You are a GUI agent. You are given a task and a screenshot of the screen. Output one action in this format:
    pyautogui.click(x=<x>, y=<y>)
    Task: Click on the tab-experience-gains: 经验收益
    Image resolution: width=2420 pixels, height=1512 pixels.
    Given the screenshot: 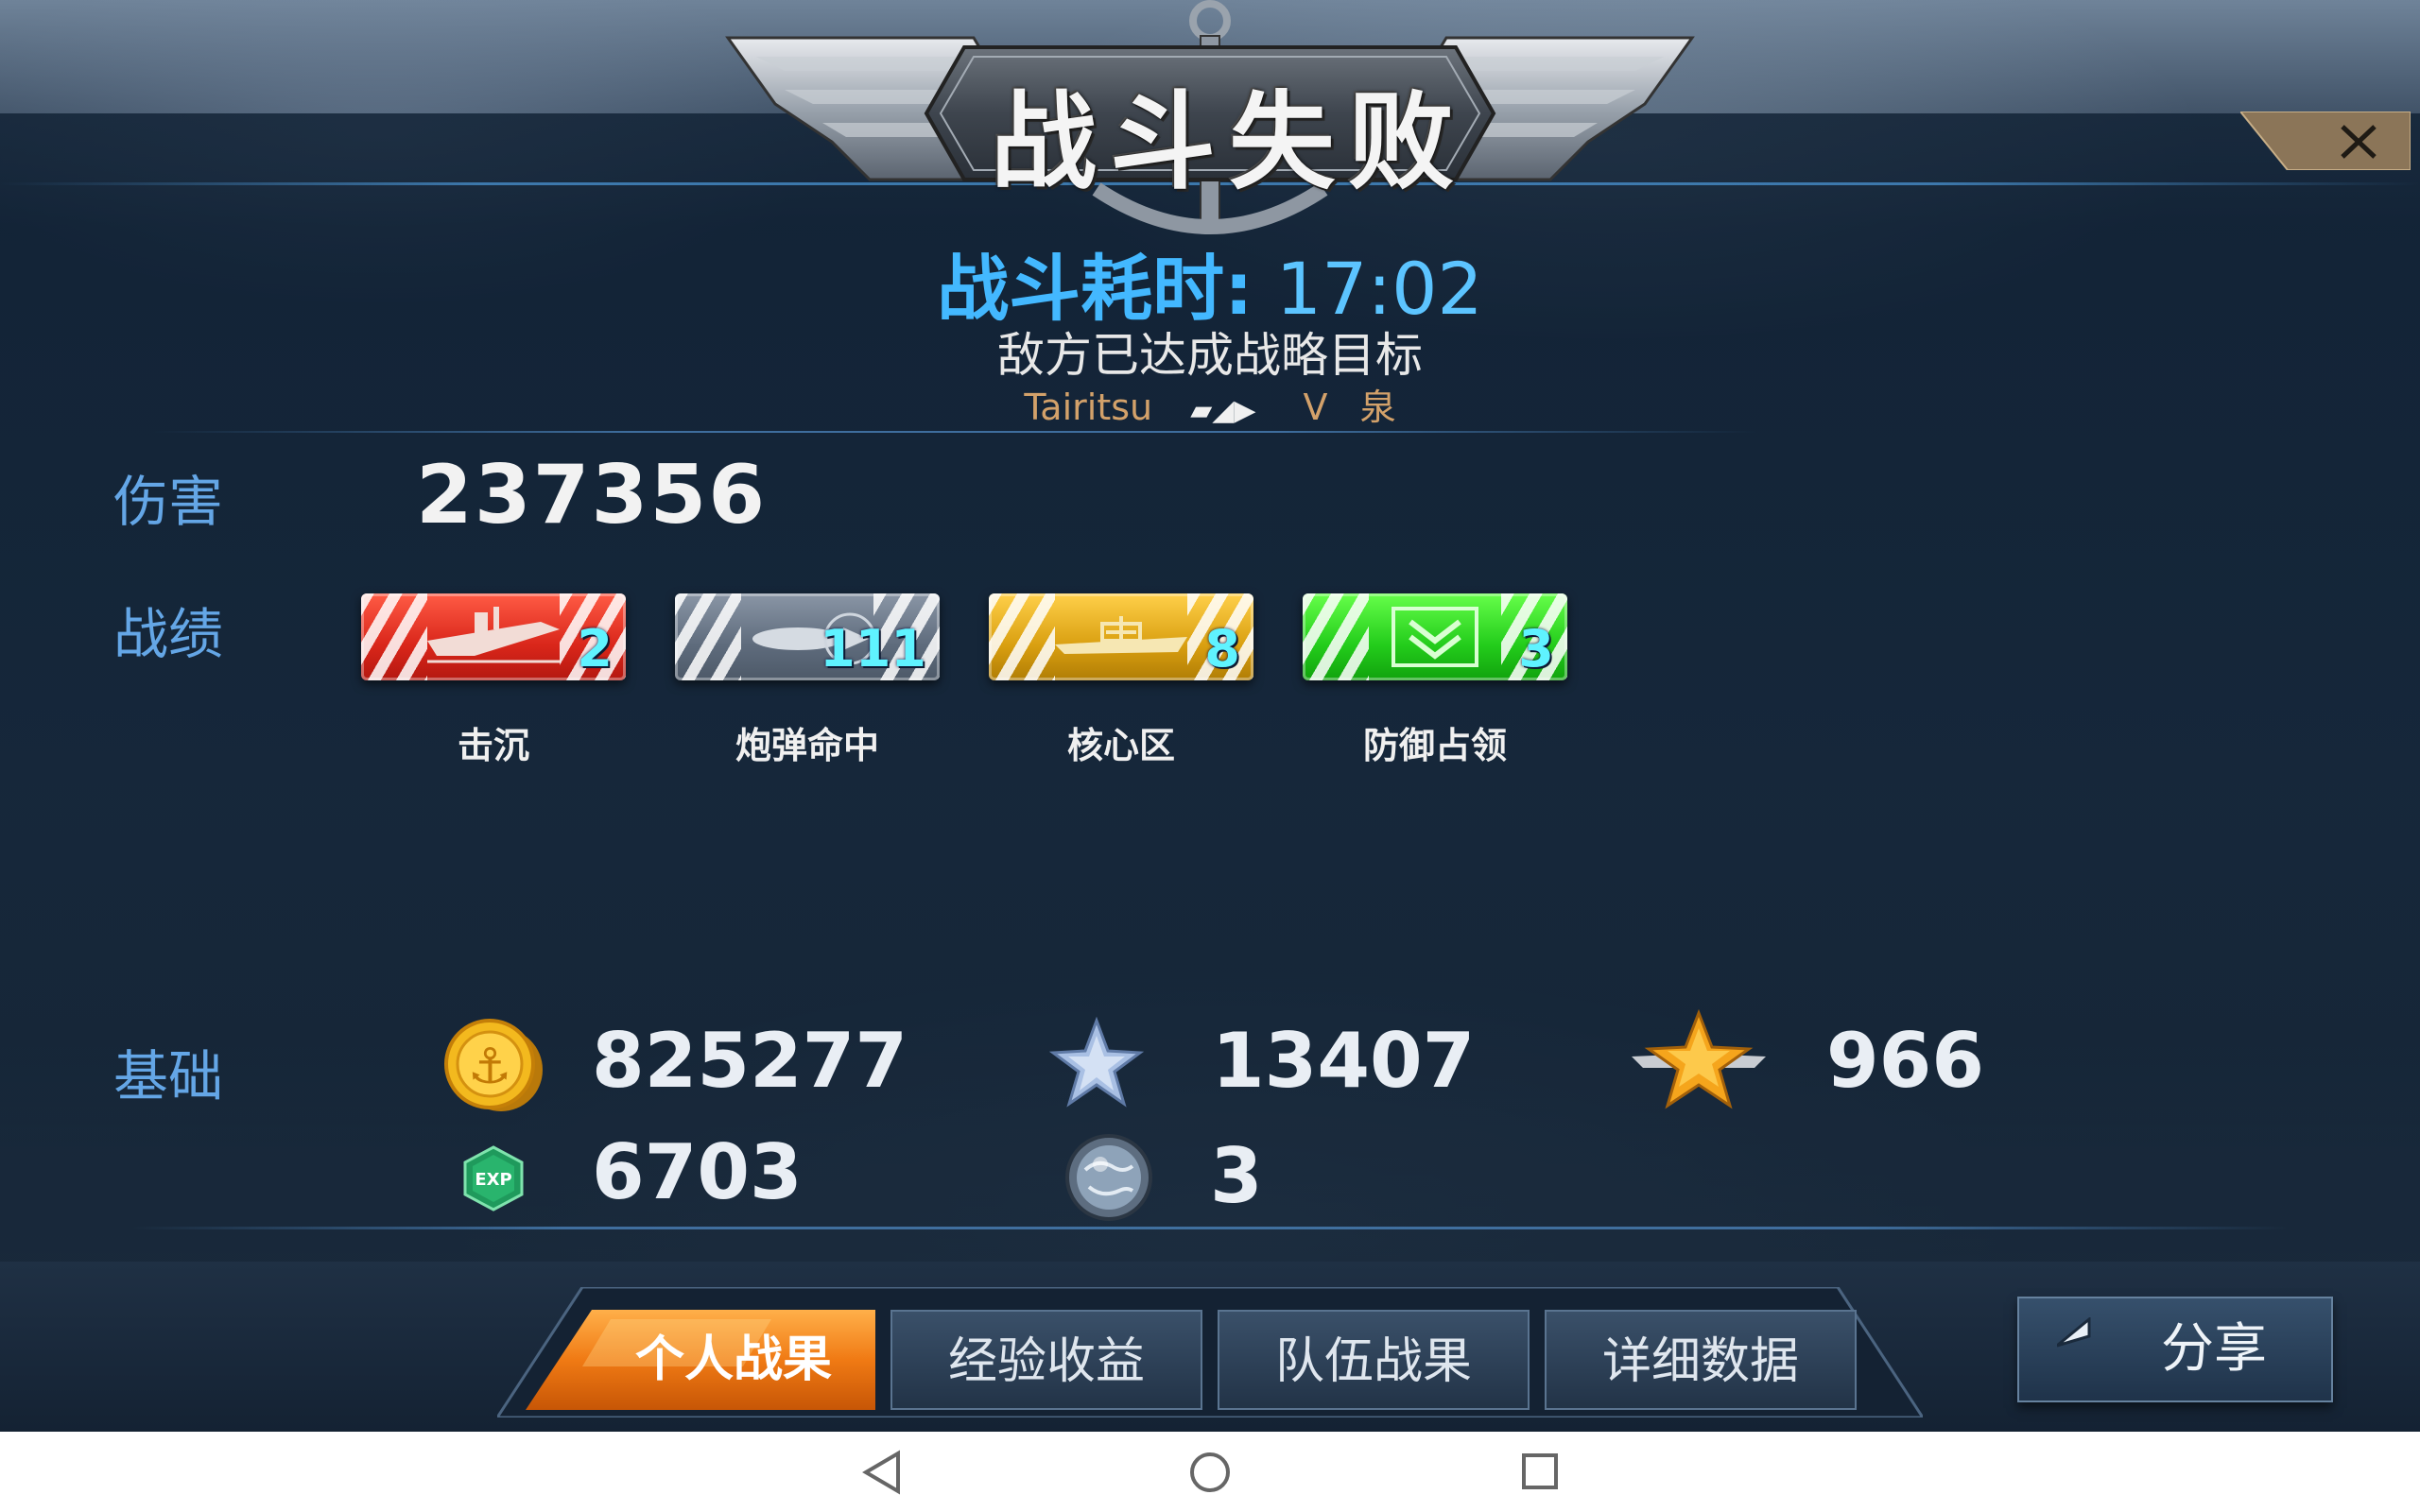 What is the action you would take?
    pyautogui.click(x=1046, y=1360)
    